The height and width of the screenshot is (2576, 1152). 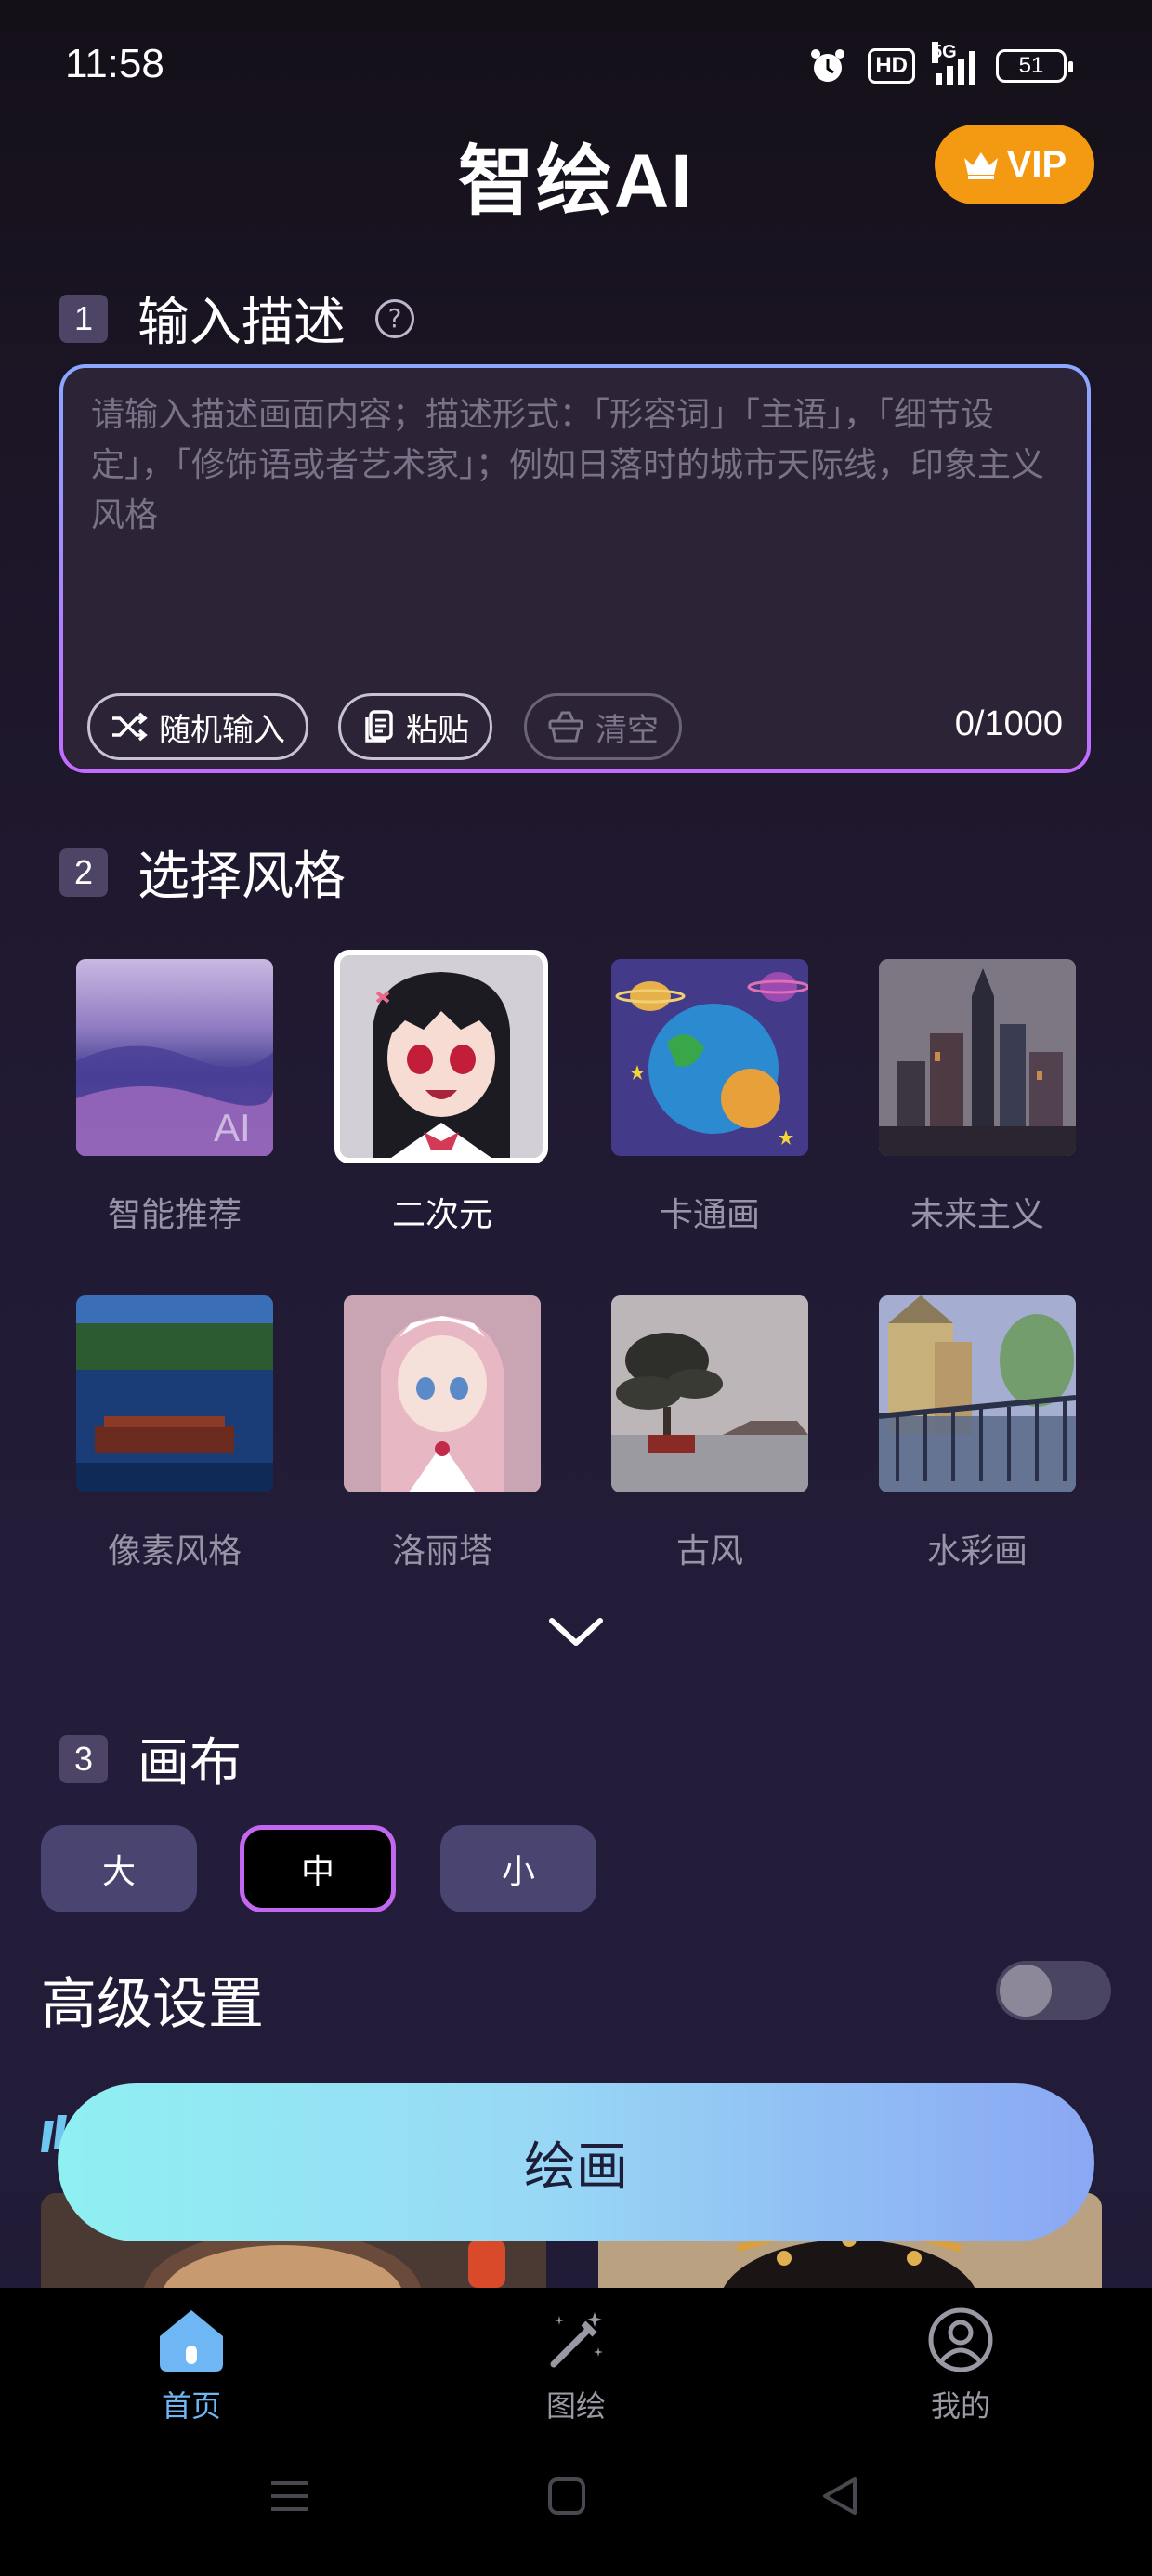 I want to click on signal-icon: 5G, so click(x=953, y=63).